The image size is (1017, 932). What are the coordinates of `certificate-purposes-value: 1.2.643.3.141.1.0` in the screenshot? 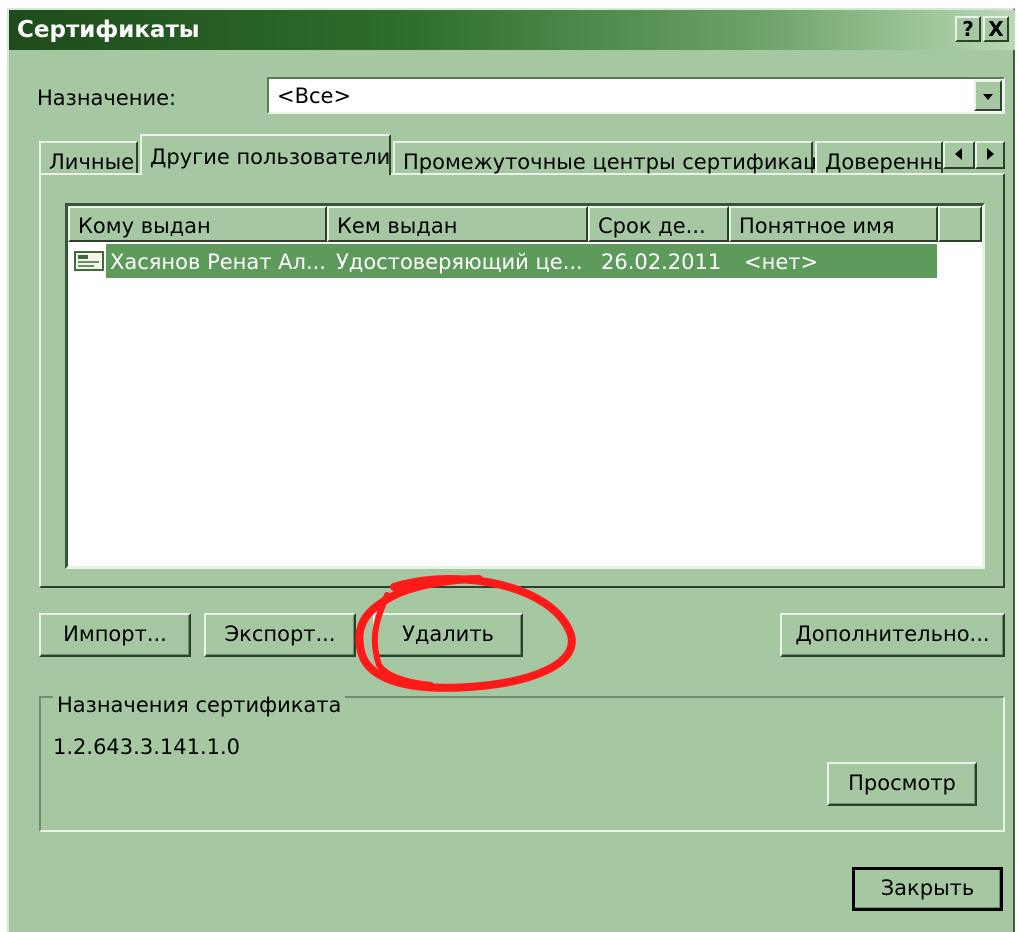 It's located at (147, 747).